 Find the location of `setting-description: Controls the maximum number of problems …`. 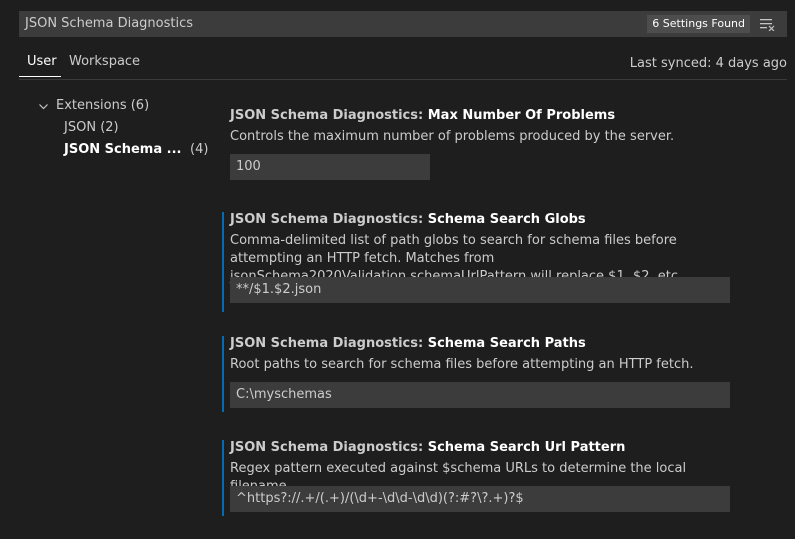

setting-description: Controls the maximum number of problems … is located at coordinates (452, 136).